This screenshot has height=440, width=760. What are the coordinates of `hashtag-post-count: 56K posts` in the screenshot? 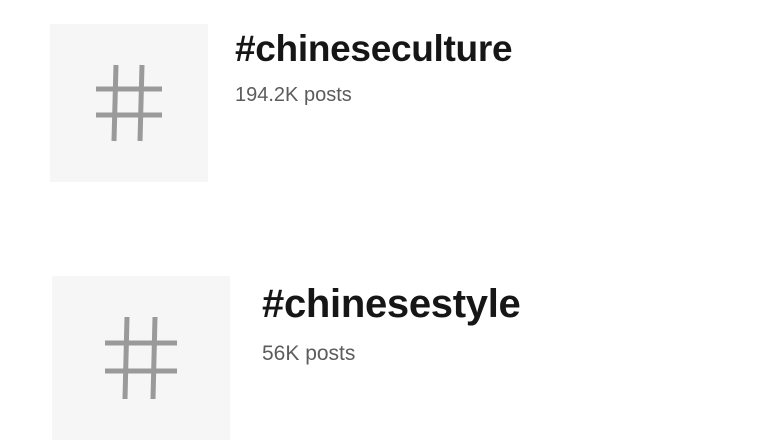 It's located at (309, 353).